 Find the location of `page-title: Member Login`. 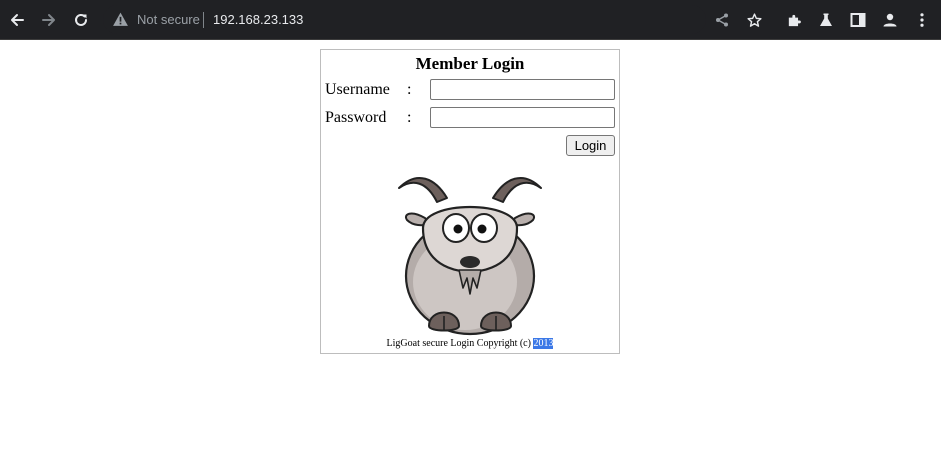

page-title: Member Login is located at coordinates (470, 63).